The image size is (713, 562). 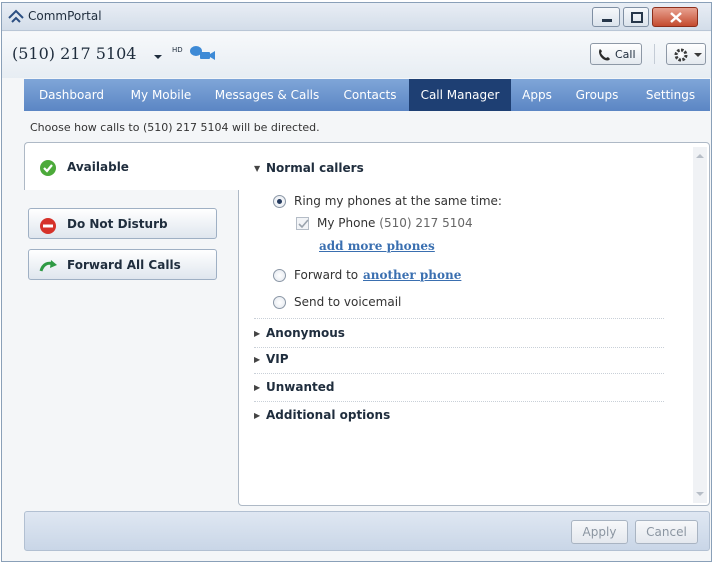 What do you see at coordinates (315, 168) in the screenshot?
I see `section-title: Normal callers` at bounding box center [315, 168].